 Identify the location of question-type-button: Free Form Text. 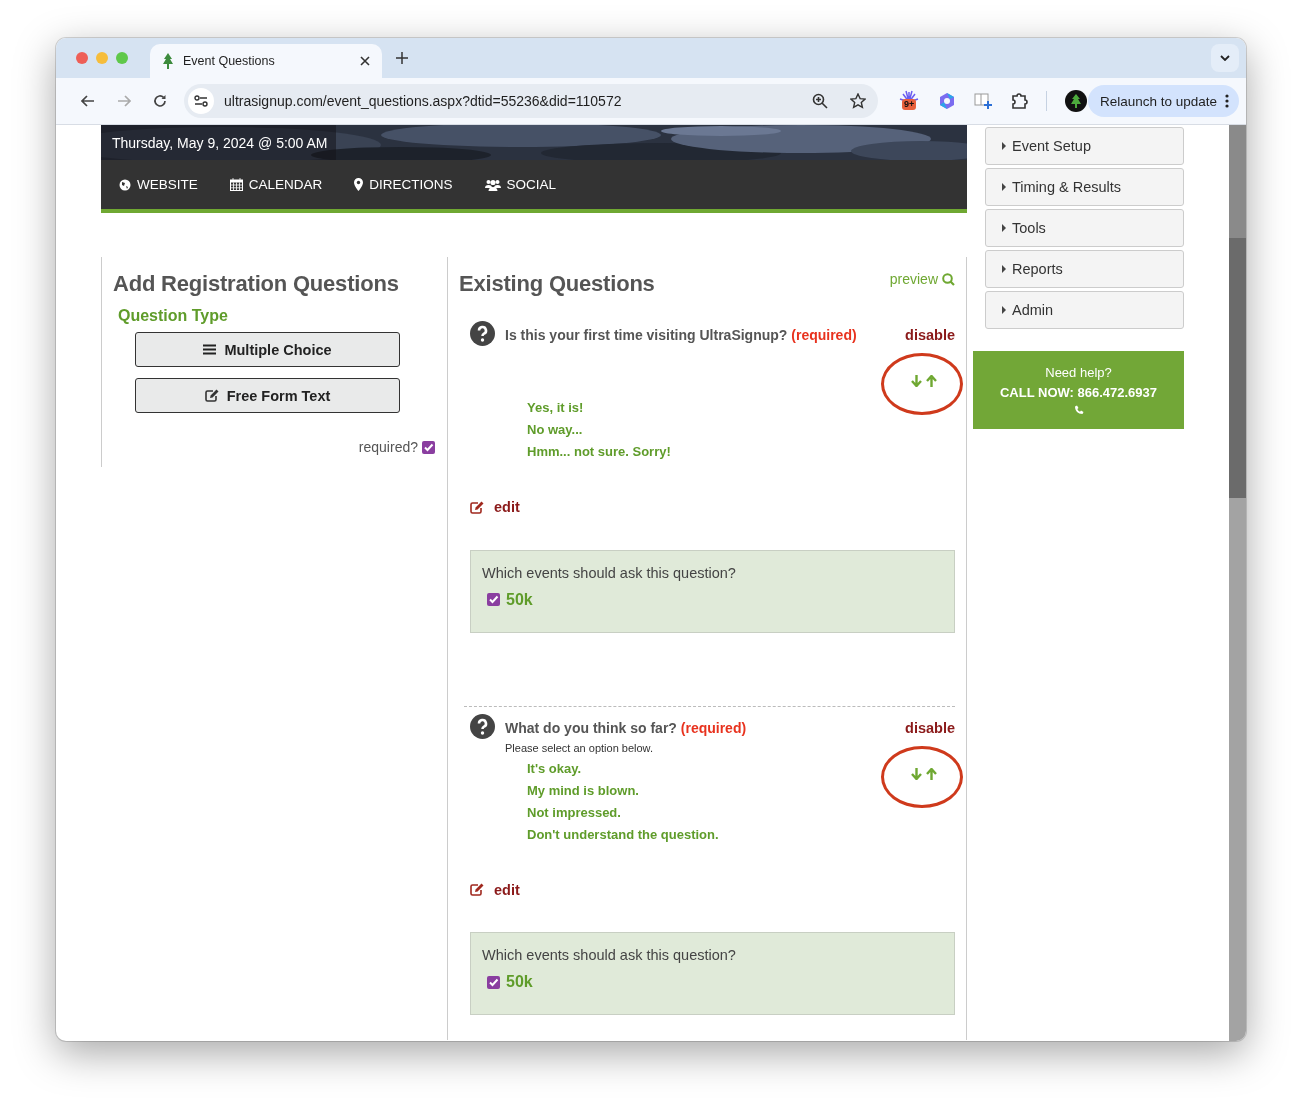
(267, 395).